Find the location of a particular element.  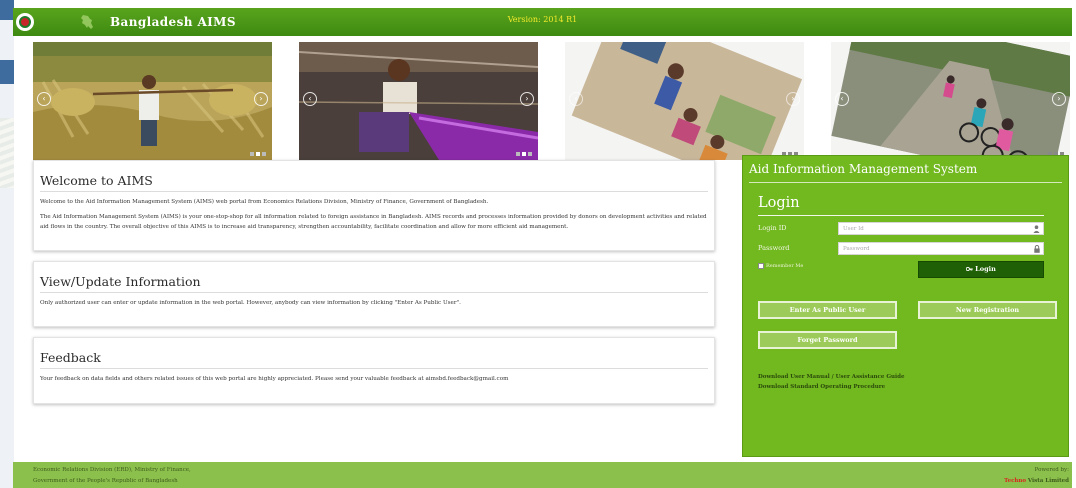

download-sop-link: Download Standard Operating Procedure is located at coordinates (821, 387).